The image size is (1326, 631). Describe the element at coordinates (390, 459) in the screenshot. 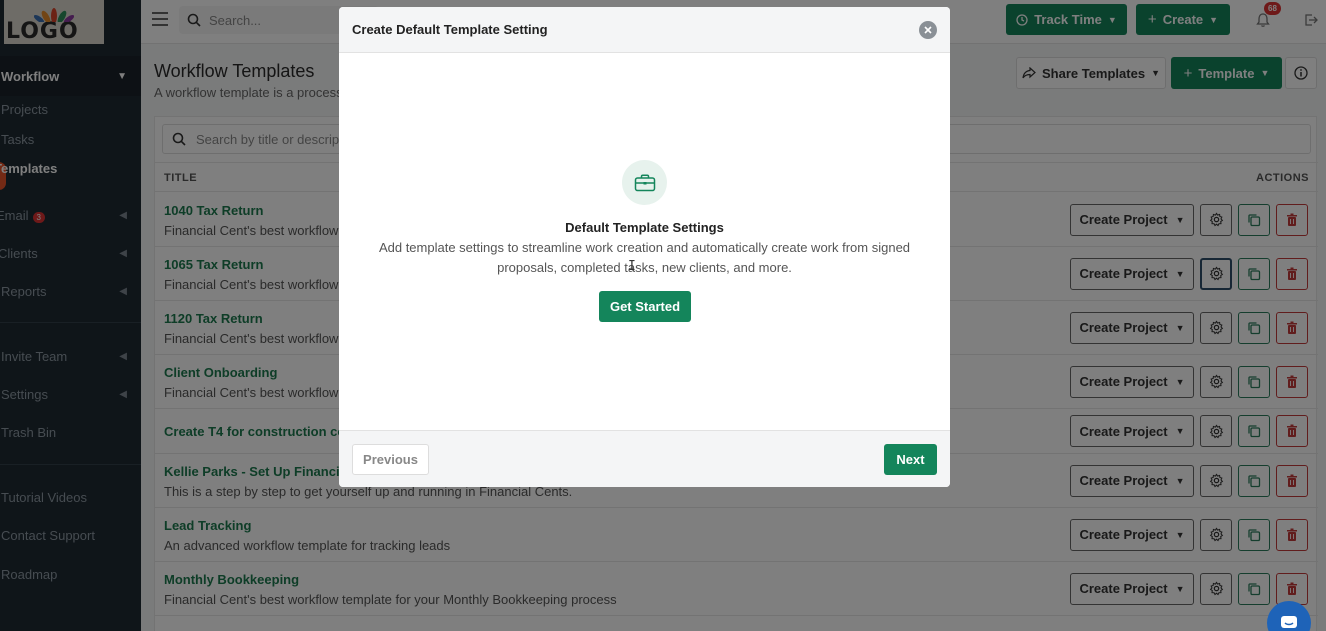

I see `previous-button: Previous` at that location.